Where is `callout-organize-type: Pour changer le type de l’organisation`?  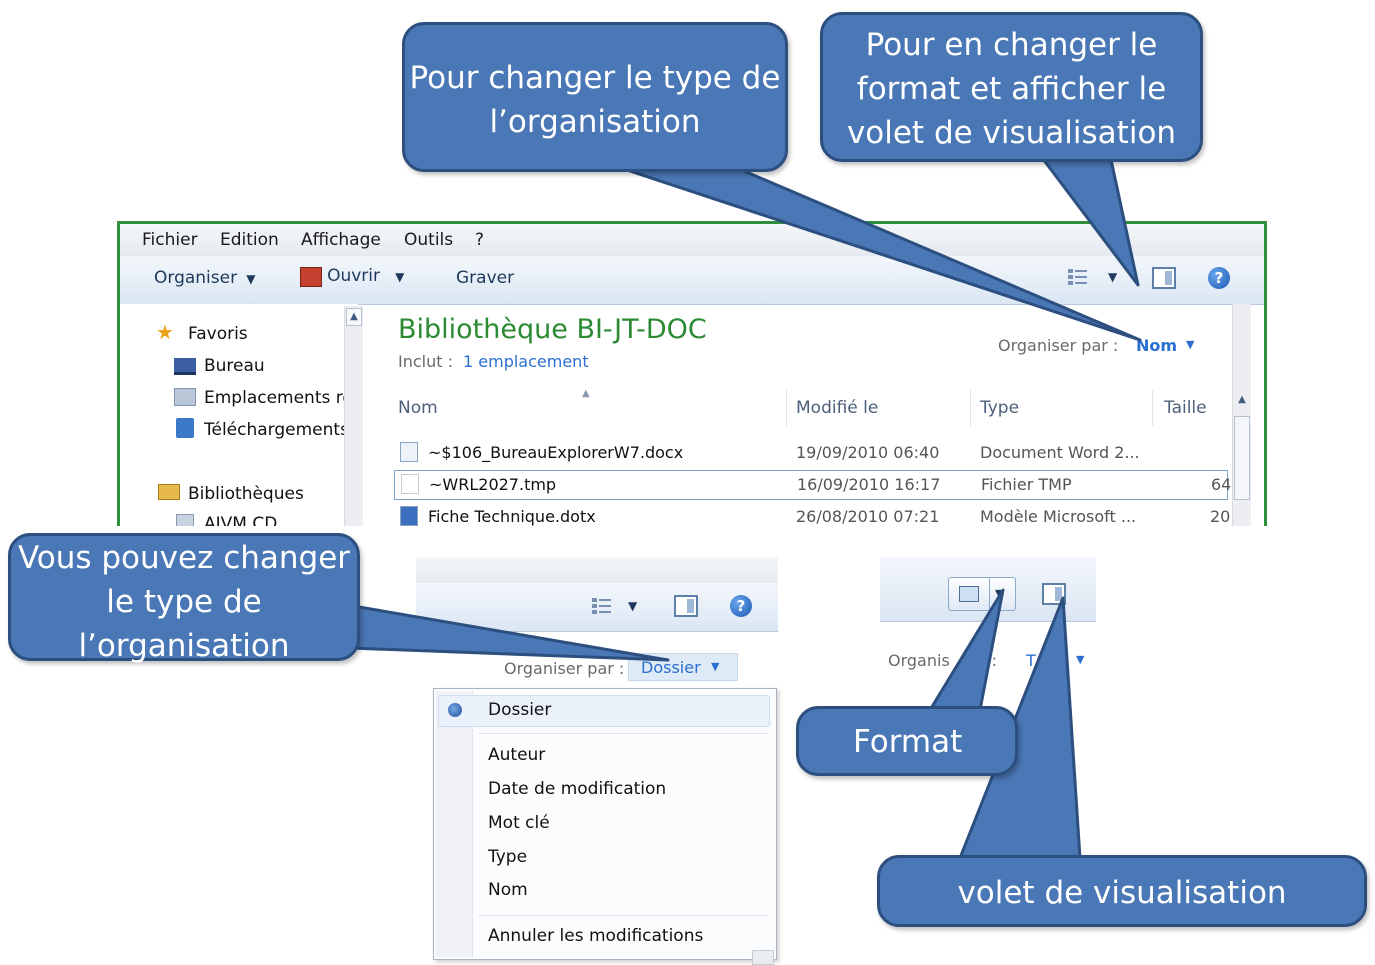
callout-organize-type: Pour changer le type de l’organisation is located at coordinates (595, 97).